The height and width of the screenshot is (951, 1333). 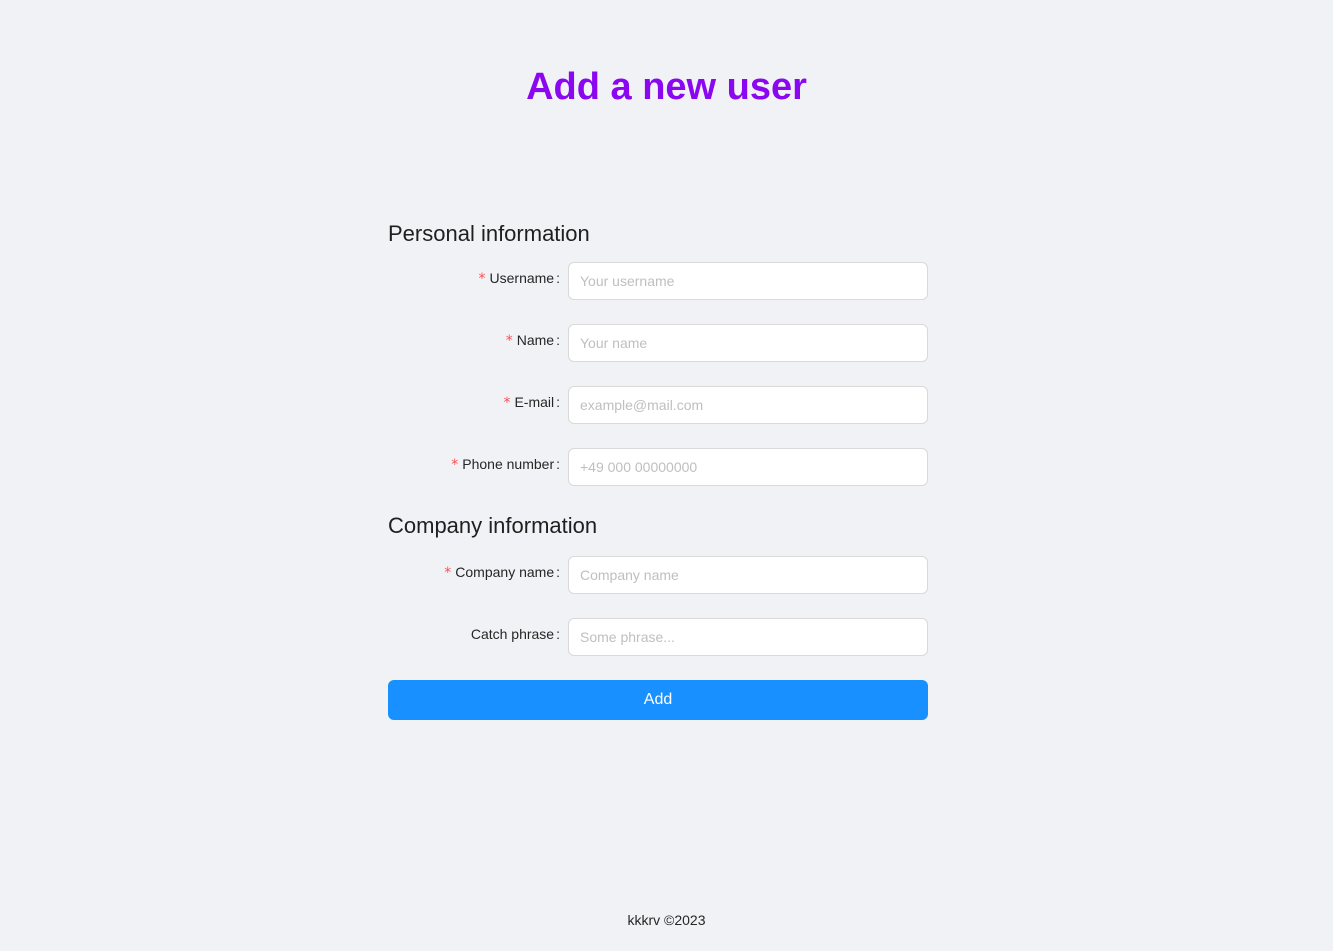 I want to click on email-label-text: E-mail, so click(x=534, y=402).